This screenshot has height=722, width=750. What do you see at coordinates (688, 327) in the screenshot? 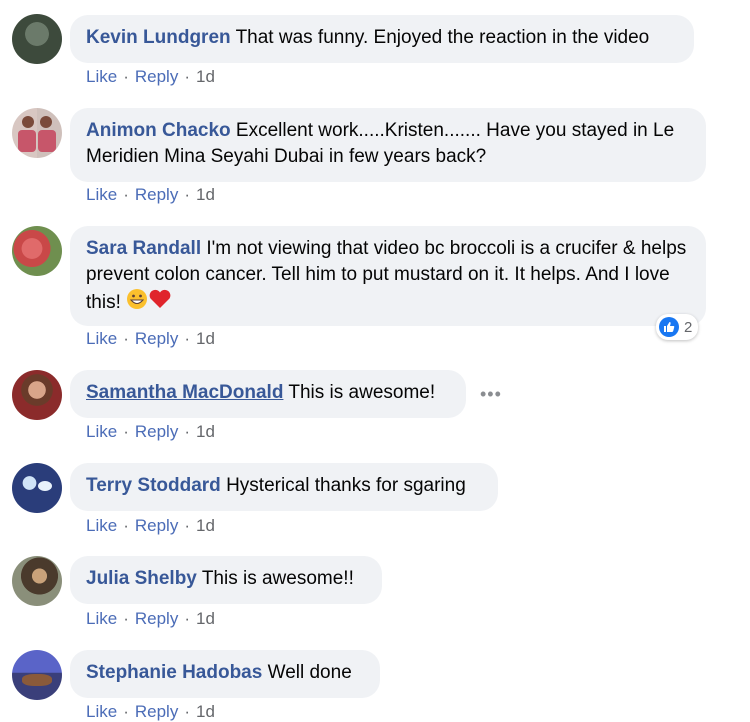
I see `reaction-count: 2` at bounding box center [688, 327].